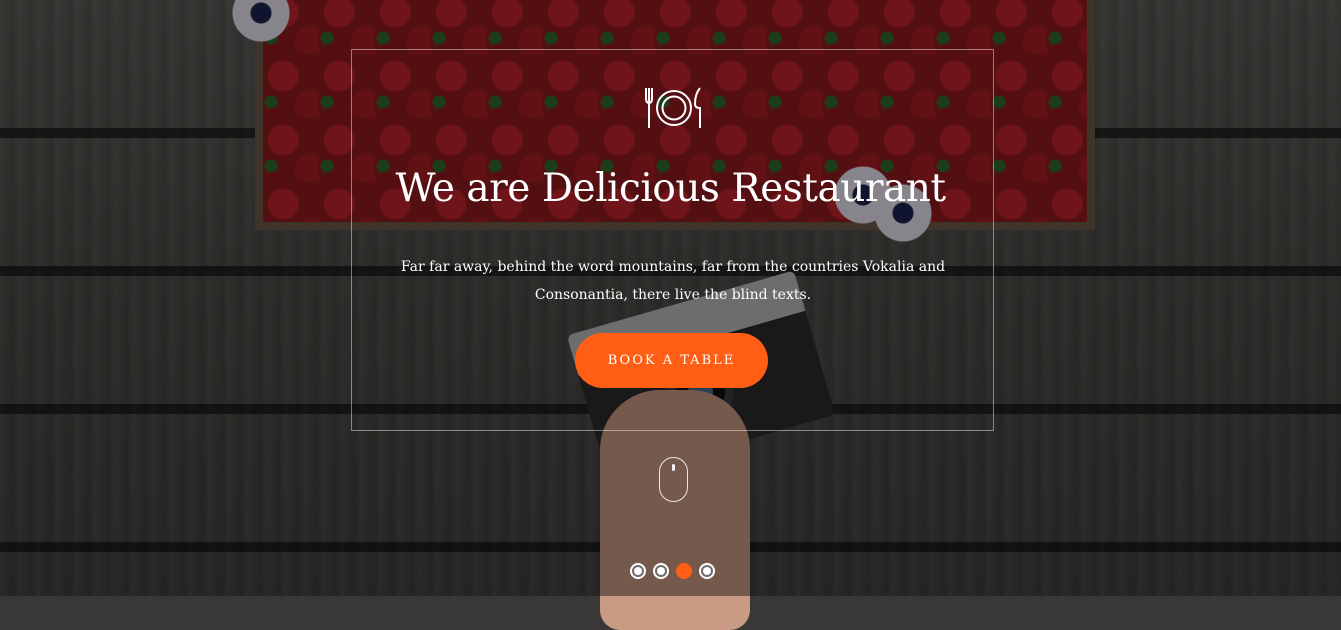  What do you see at coordinates (673, 107) in the screenshot?
I see `plate-fork-knife-icon` at bounding box center [673, 107].